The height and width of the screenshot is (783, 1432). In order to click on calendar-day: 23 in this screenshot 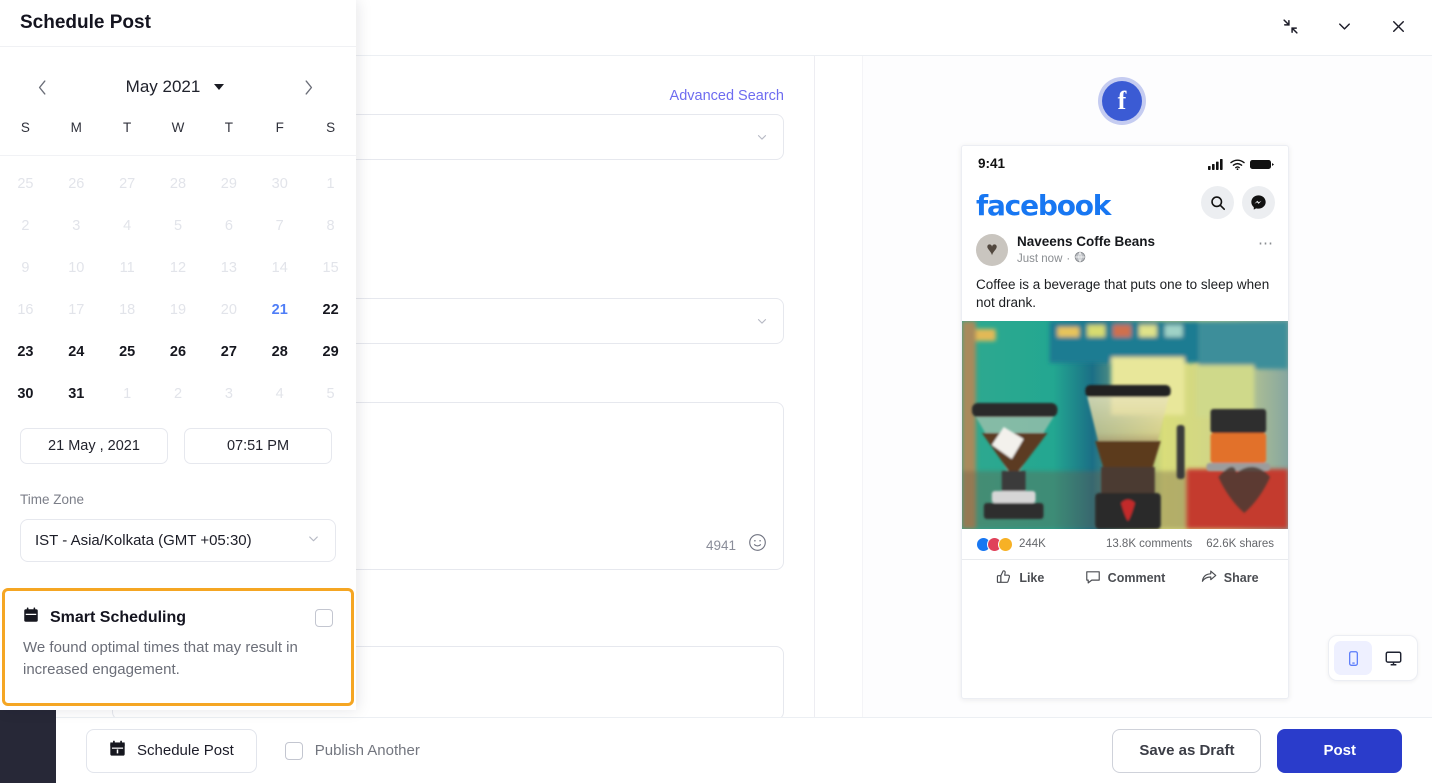, I will do `click(25, 351)`.